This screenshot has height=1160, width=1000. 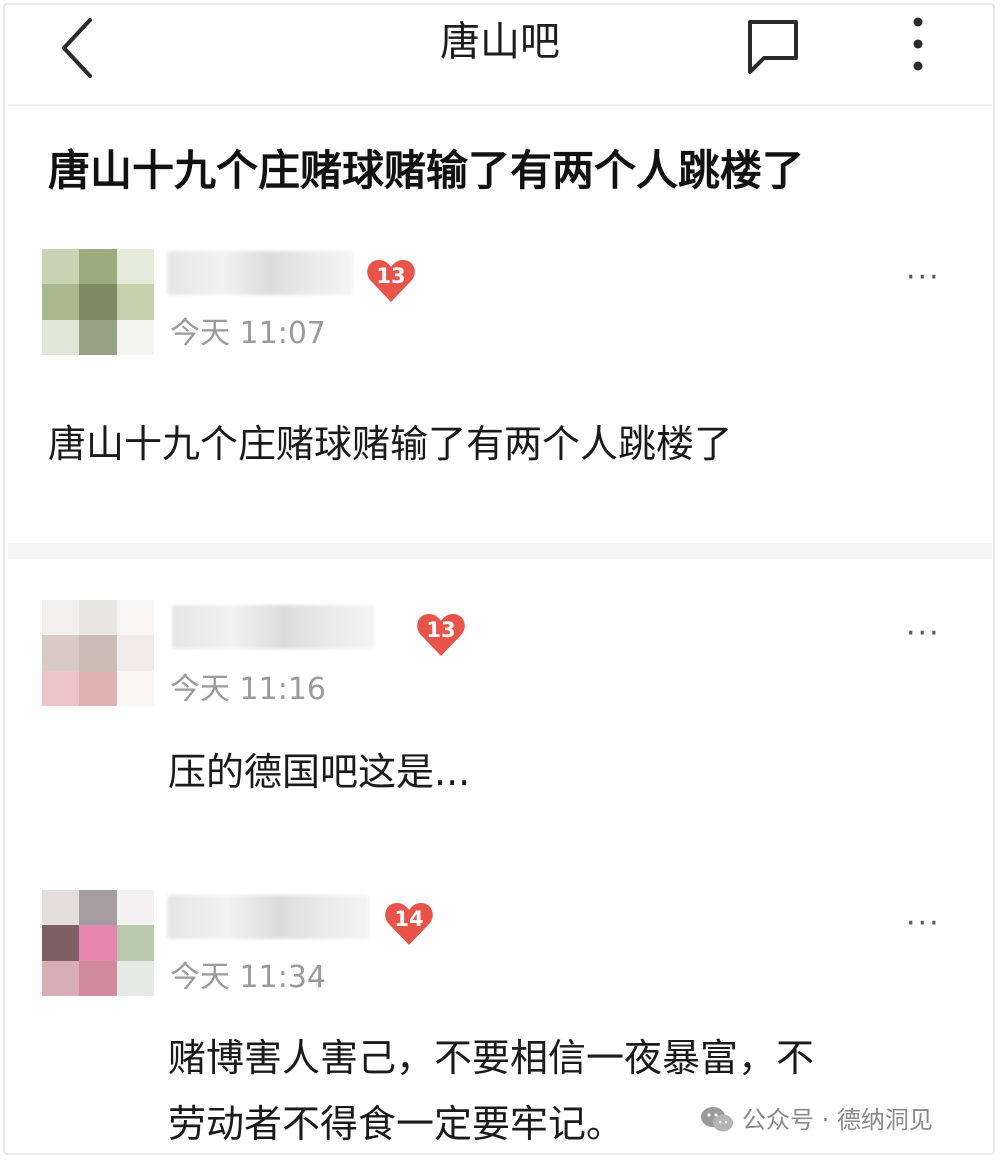 I want to click on page-title-row: 唐山吧, so click(x=500, y=42).